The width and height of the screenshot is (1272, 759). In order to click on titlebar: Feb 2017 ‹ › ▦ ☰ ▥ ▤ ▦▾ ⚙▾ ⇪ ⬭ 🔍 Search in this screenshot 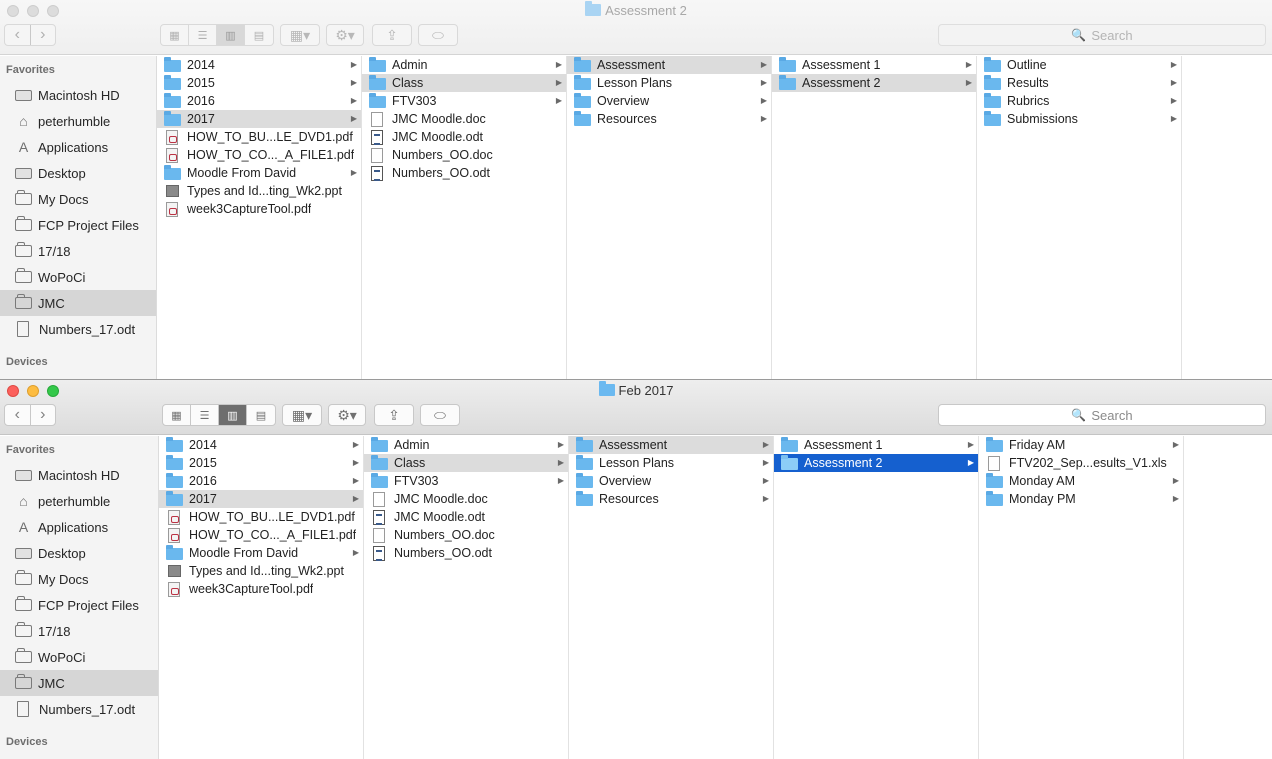, I will do `click(636, 407)`.